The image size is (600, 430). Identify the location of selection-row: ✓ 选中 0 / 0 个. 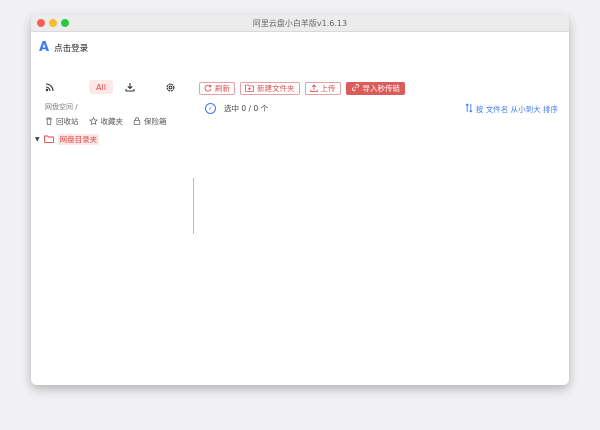
(236, 108).